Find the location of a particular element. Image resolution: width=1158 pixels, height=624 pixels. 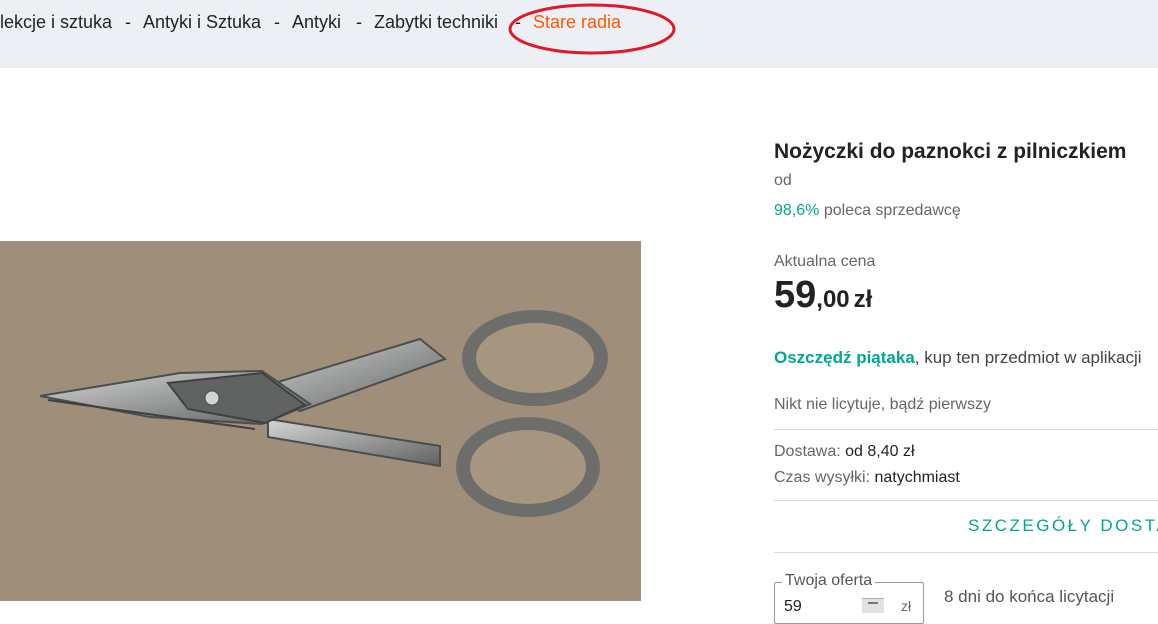

offer-stepper is located at coordinates (873, 605).